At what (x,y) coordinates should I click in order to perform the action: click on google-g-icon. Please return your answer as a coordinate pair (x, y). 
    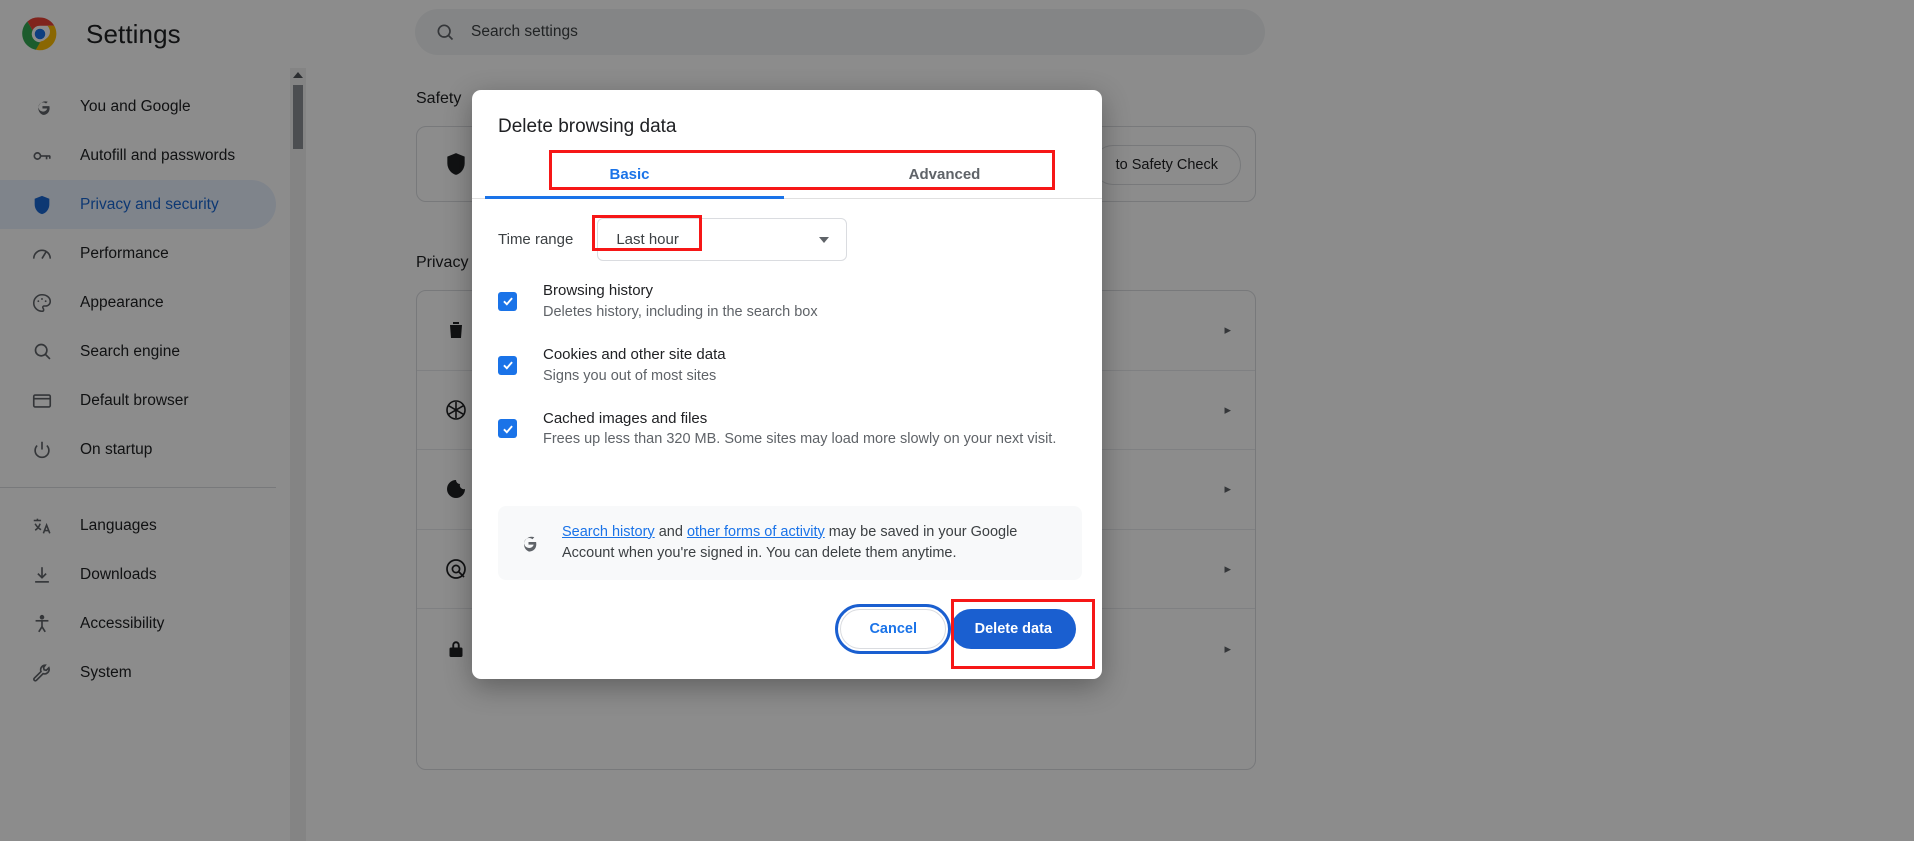
    Looking at the image, I should click on (528, 543).